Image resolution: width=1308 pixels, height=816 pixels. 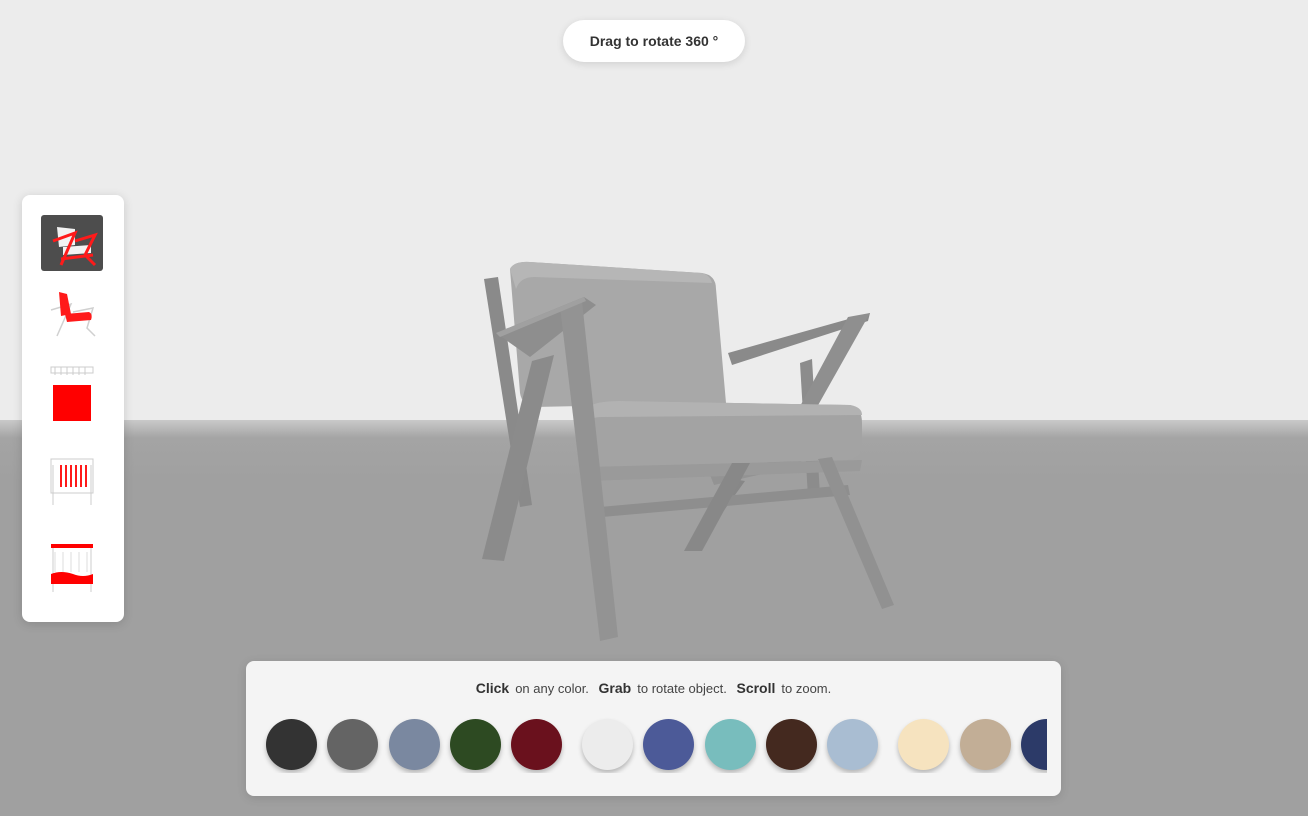 I want to click on part-selector-panel, so click(x=73, y=408).